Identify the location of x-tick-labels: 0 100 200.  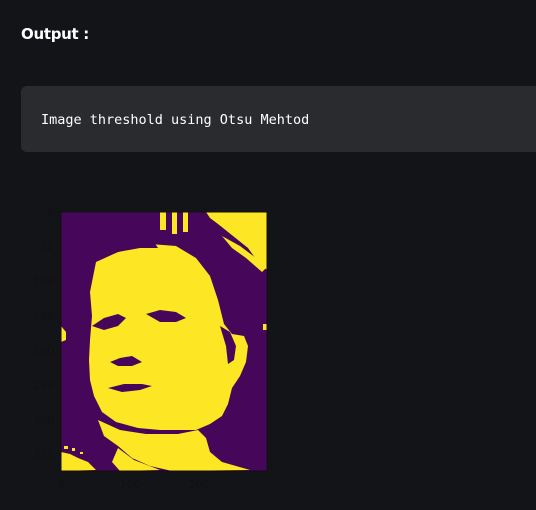
(134, 484).